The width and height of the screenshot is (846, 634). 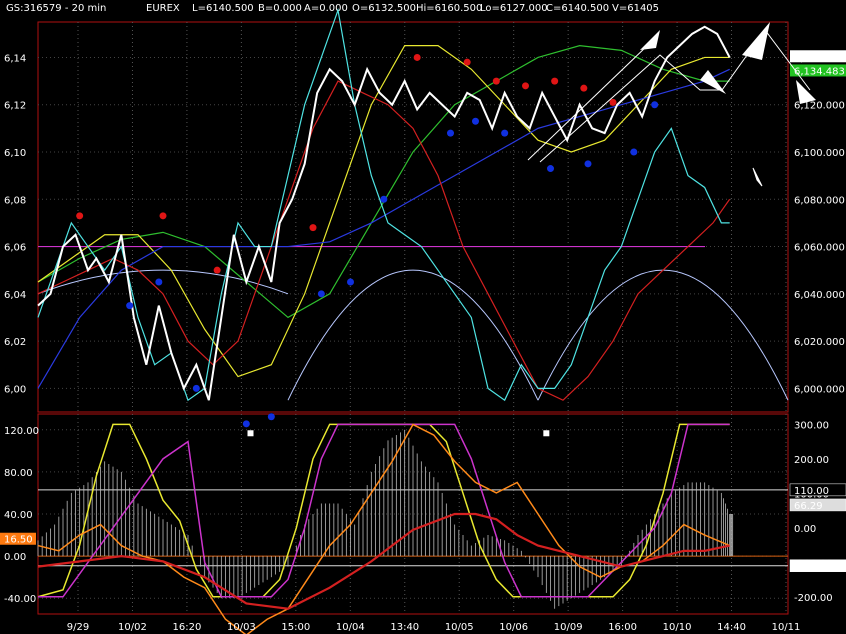 What do you see at coordinates (813, 598) in the screenshot?
I see `osc-y-tick-right: -200.00` at bounding box center [813, 598].